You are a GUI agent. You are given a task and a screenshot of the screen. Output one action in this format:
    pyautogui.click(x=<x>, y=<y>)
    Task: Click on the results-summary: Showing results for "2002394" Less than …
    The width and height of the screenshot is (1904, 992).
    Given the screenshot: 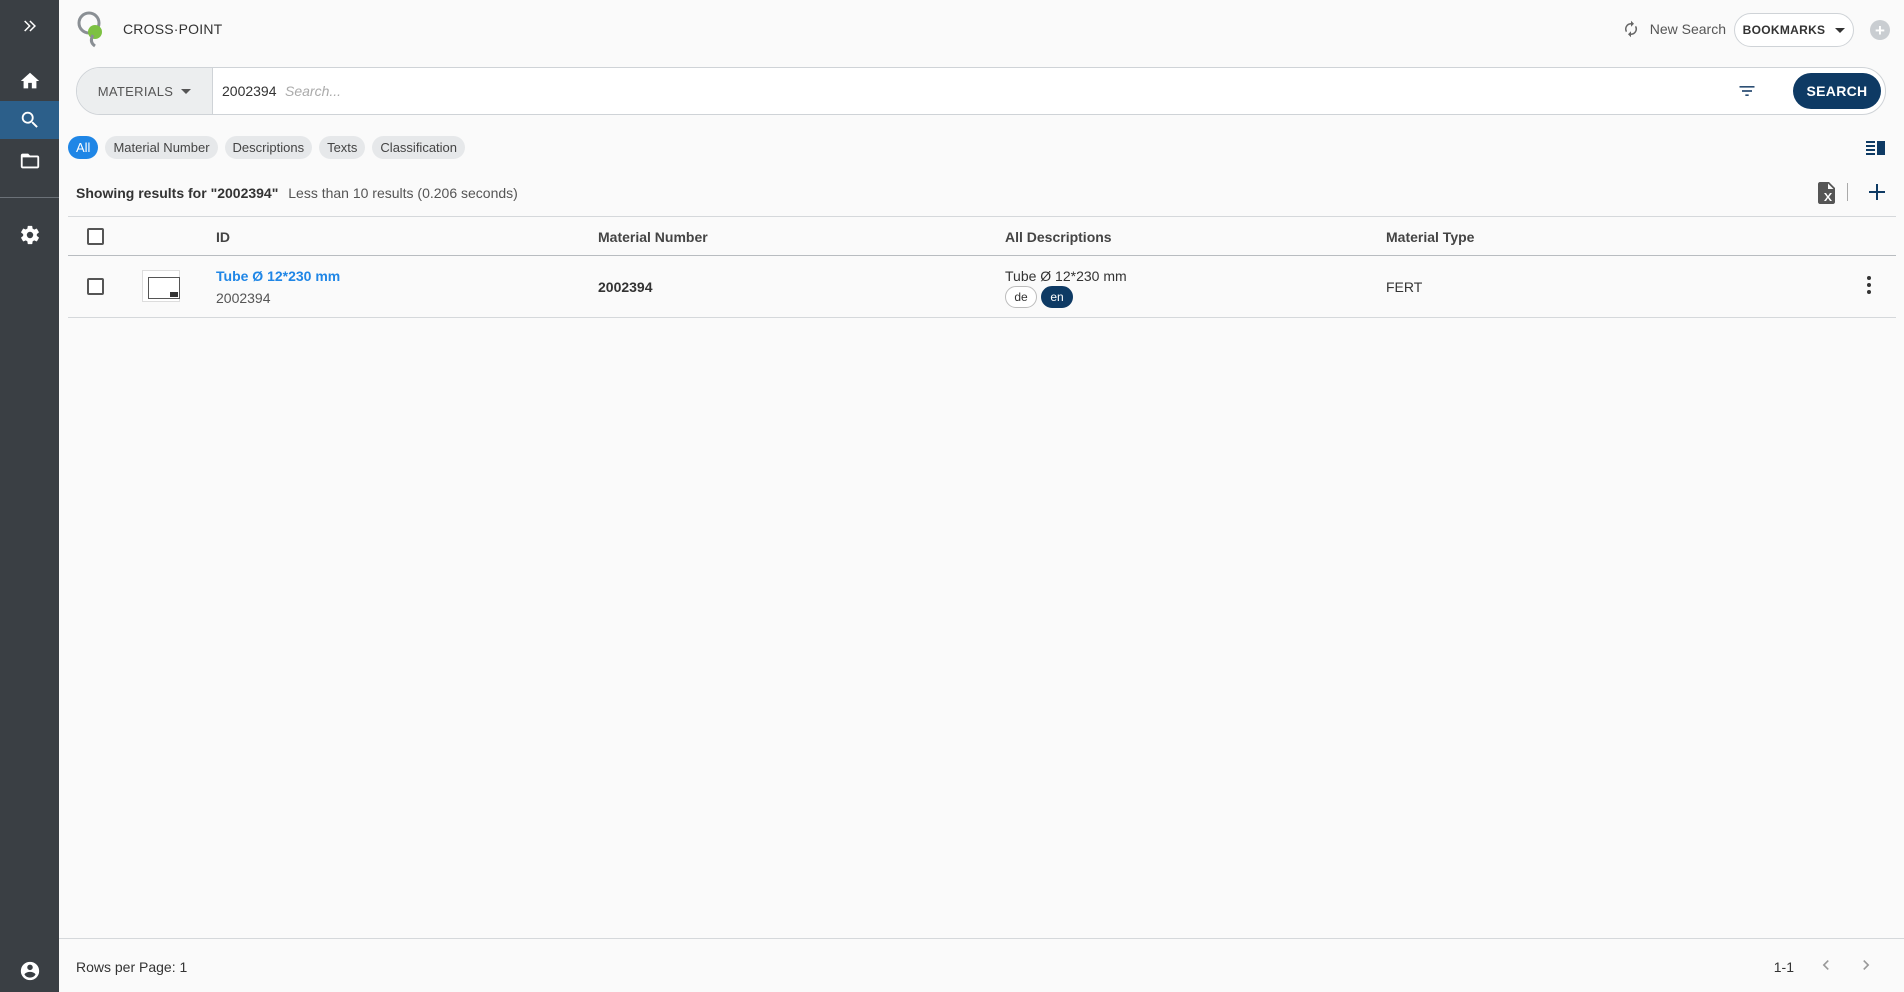 What is the action you would take?
    pyautogui.click(x=297, y=193)
    